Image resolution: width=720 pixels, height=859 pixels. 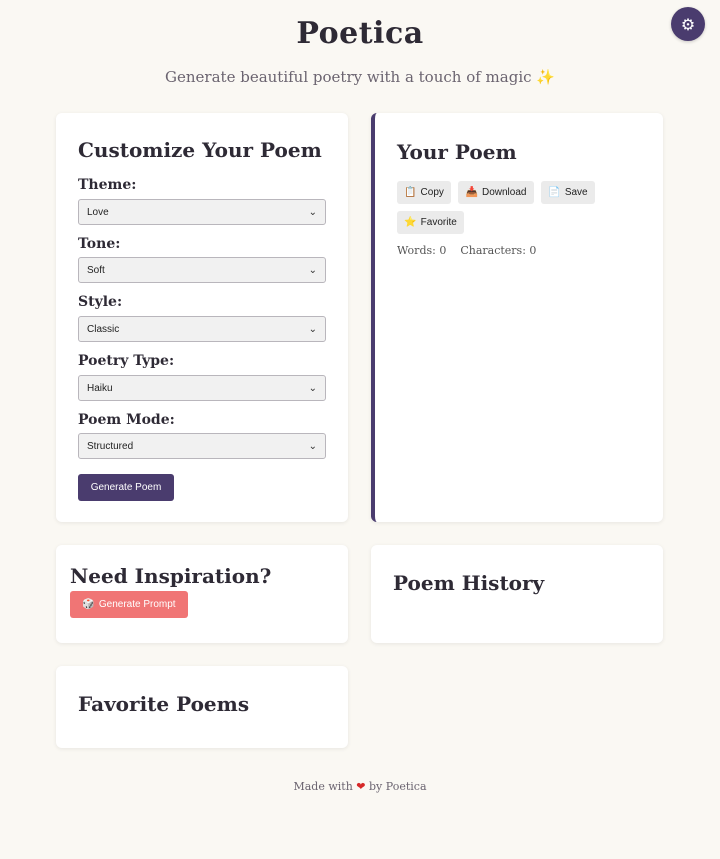 I want to click on style-select: Classic ⌄, so click(x=202, y=329).